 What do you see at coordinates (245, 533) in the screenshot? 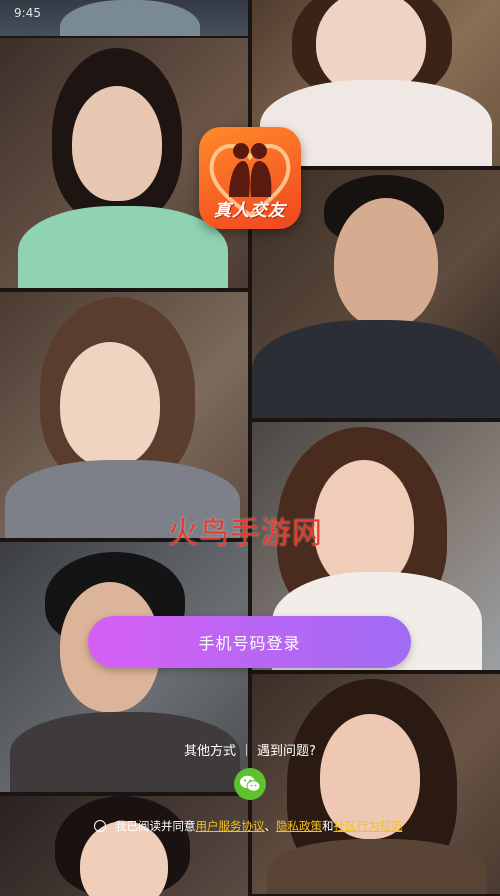
I see `watermark-text: 火鸟手游网` at bounding box center [245, 533].